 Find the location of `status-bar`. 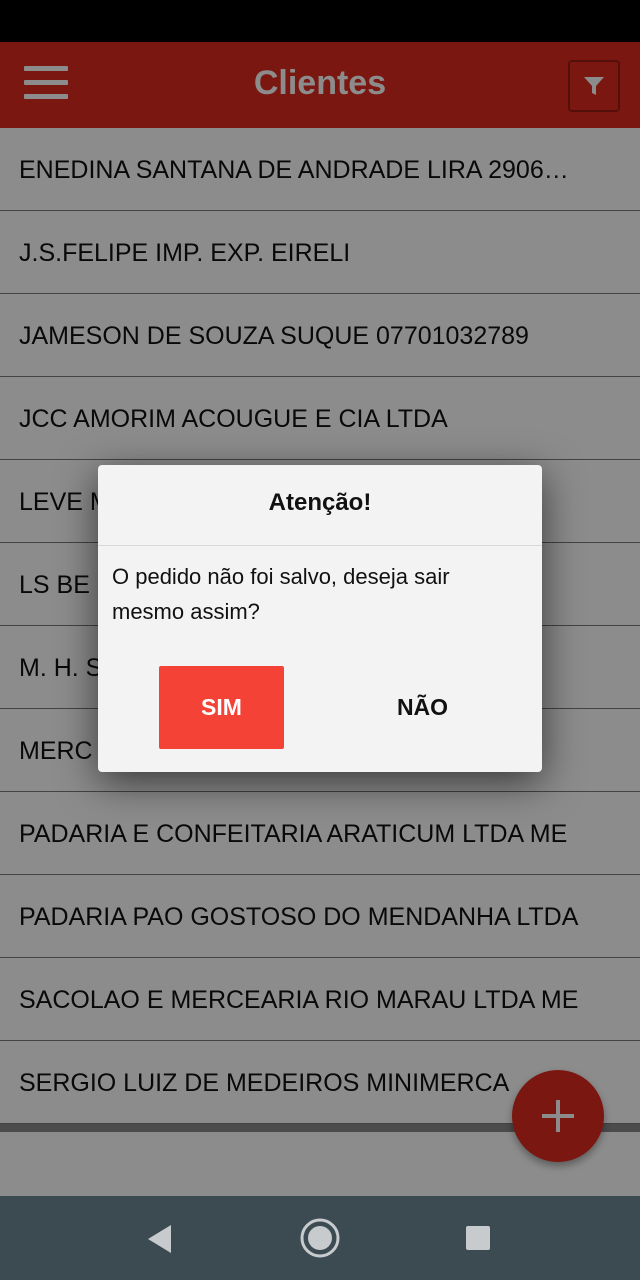

status-bar is located at coordinates (320, 21).